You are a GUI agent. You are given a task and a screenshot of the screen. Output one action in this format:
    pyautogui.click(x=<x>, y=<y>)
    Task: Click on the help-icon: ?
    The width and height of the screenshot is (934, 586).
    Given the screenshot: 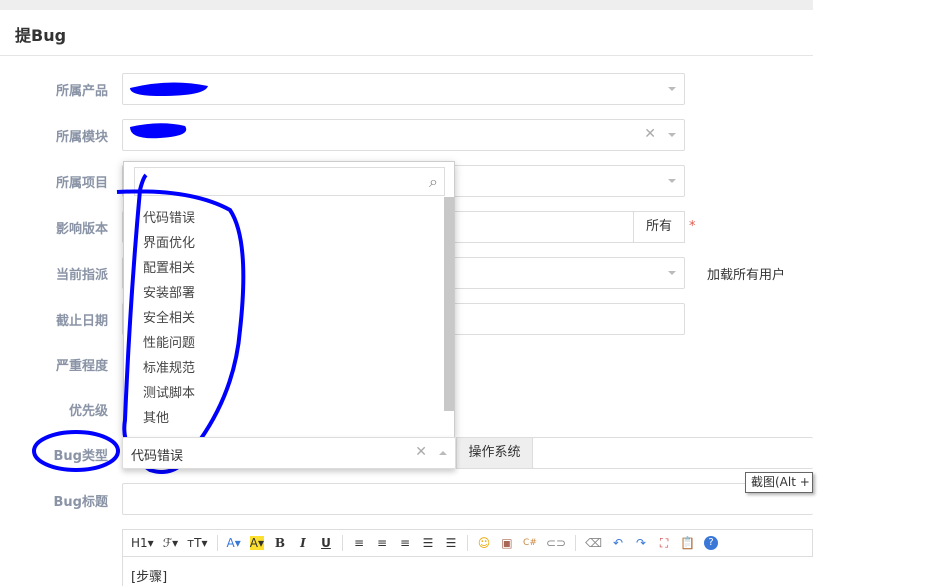 What is the action you would take?
    pyautogui.click(x=711, y=543)
    